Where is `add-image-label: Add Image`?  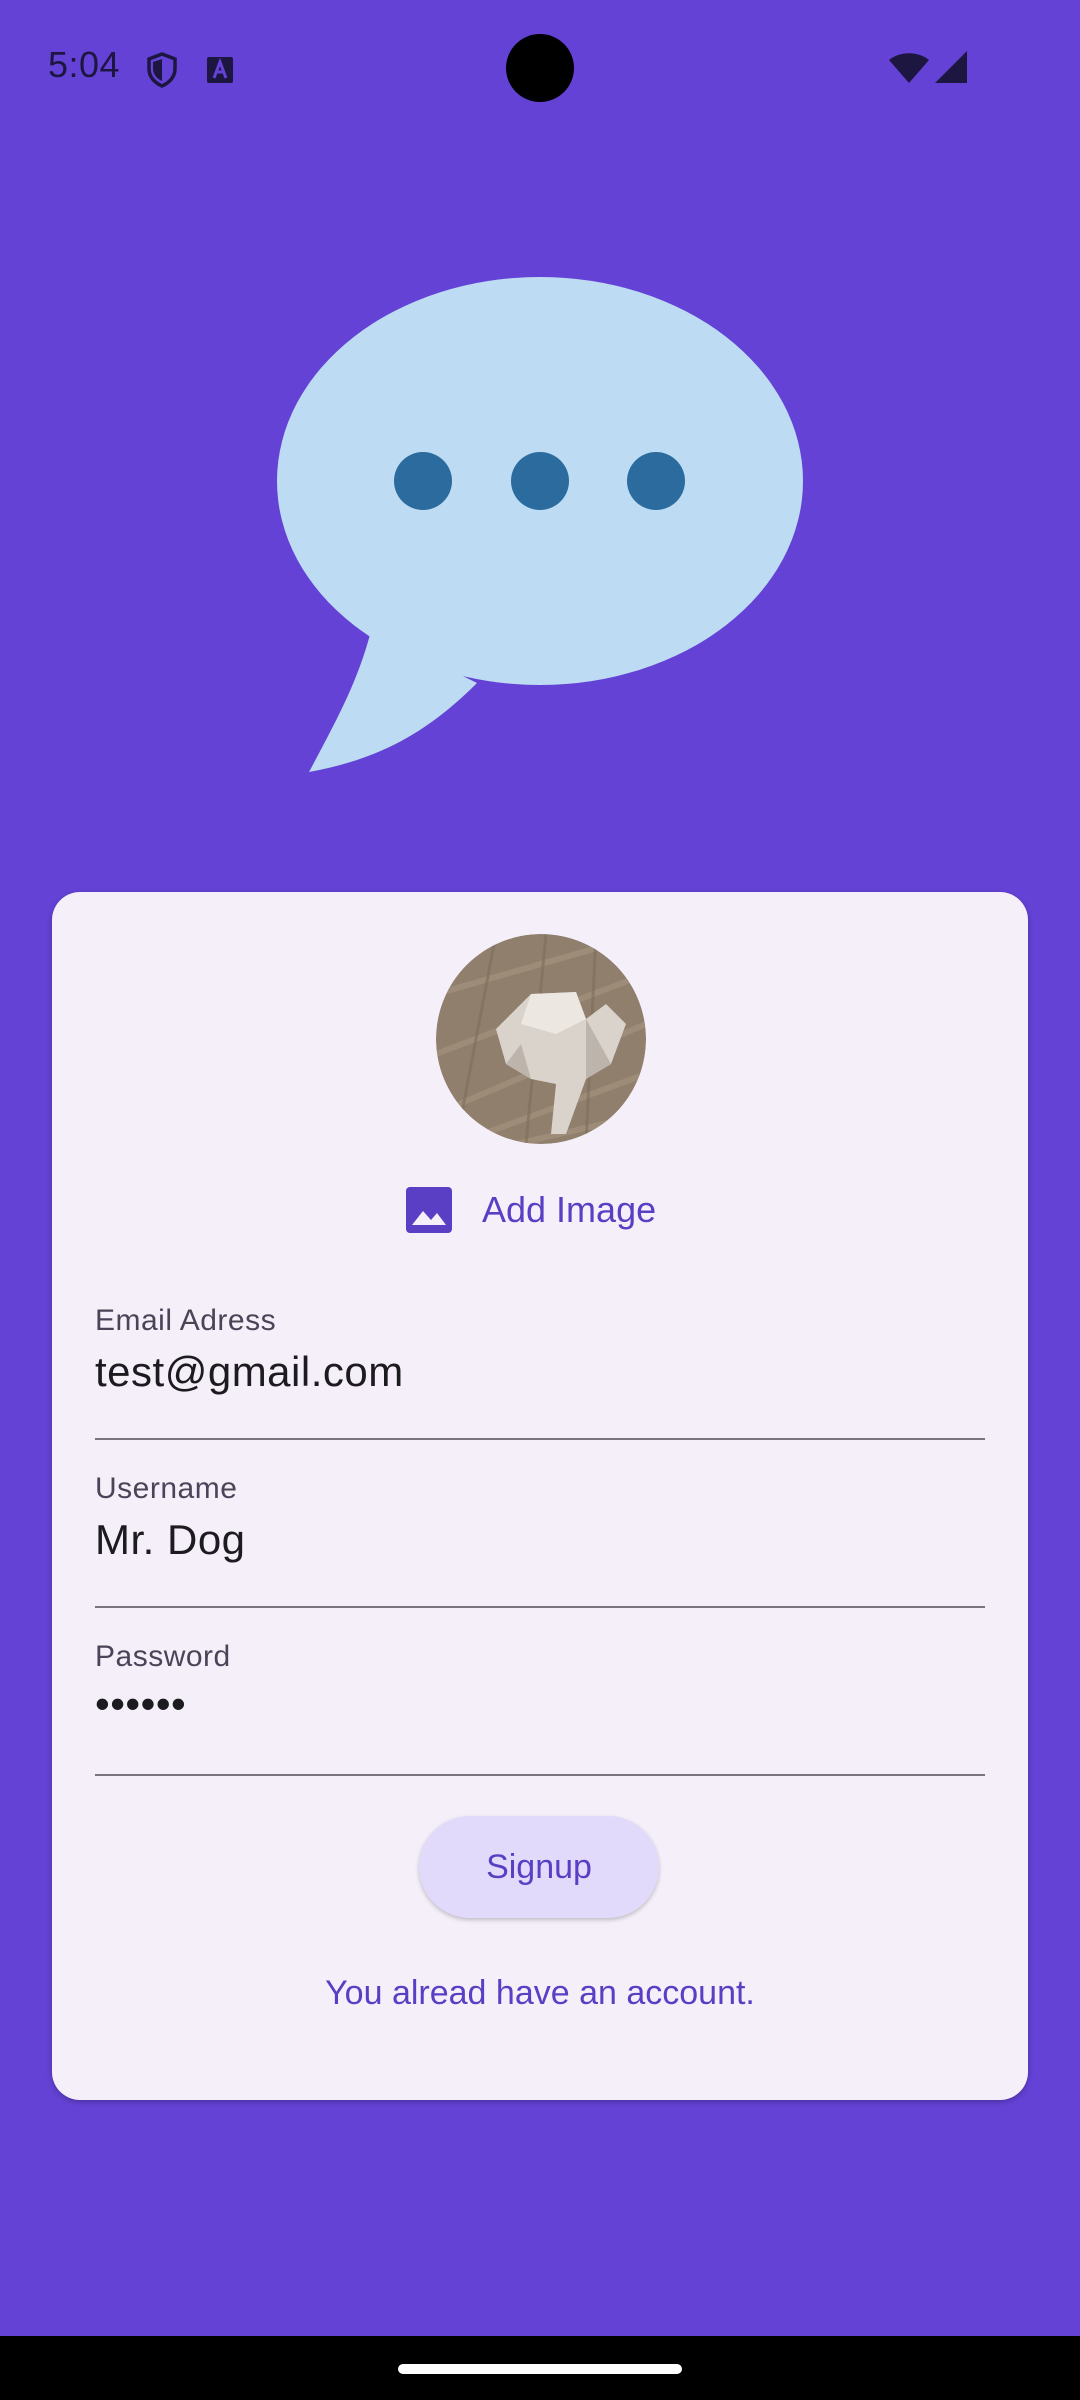
add-image-label: Add Image is located at coordinates (569, 1209).